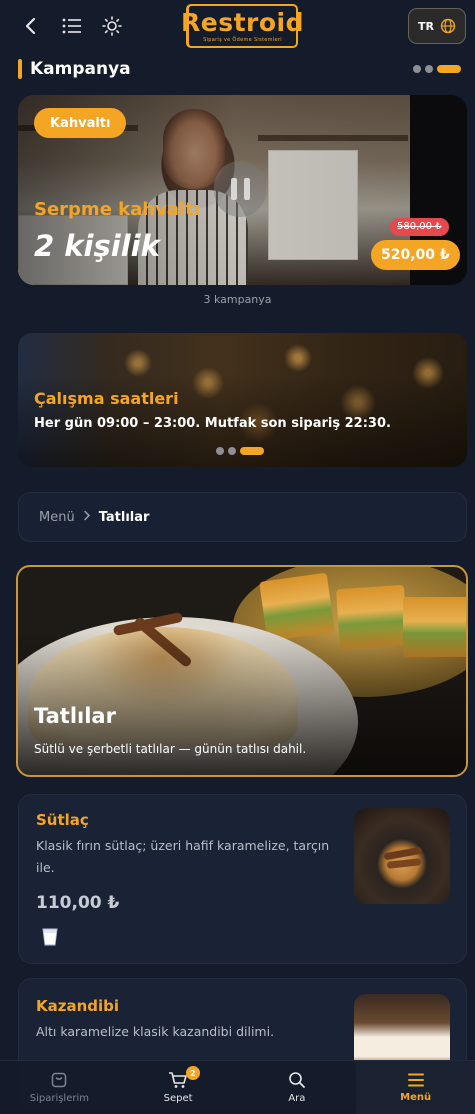 The width and height of the screenshot is (475, 1114). Describe the element at coordinates (415, 1080) in the screenshot. I see `hamburger-menu-icon` at that location.